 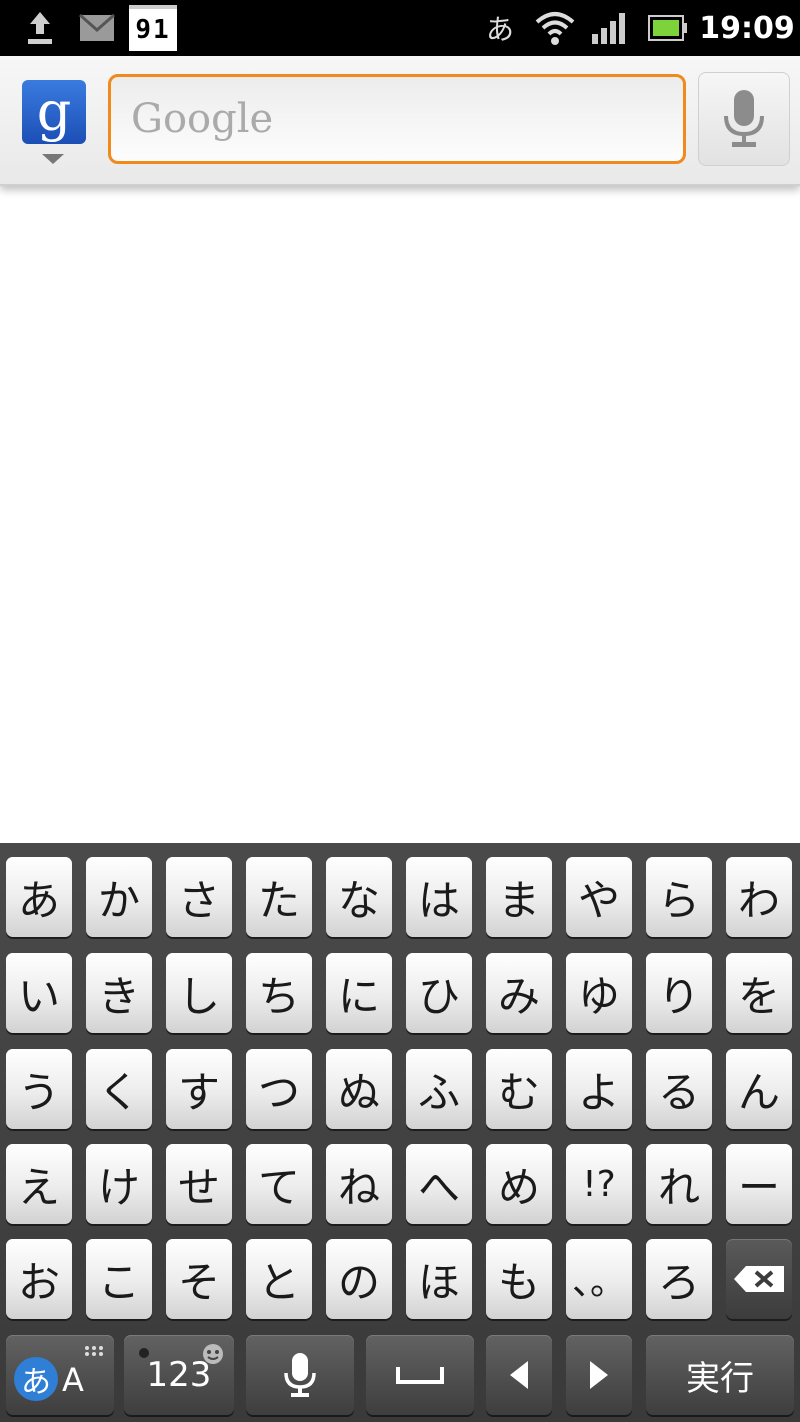 What do you see at coordinates (199, 897) in the screenshot?
I see `kana-key: さ` at bounding box center [199, 897].